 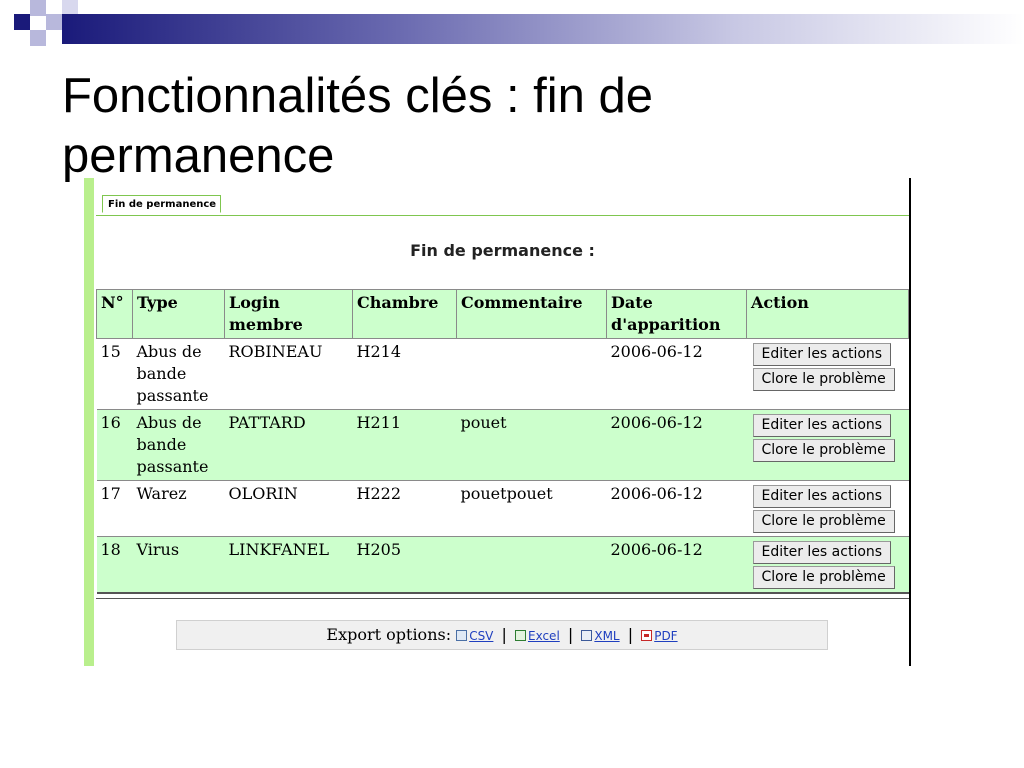 I want to click on column-header-commentaire: Commentaire, so click(x=531, y=314).